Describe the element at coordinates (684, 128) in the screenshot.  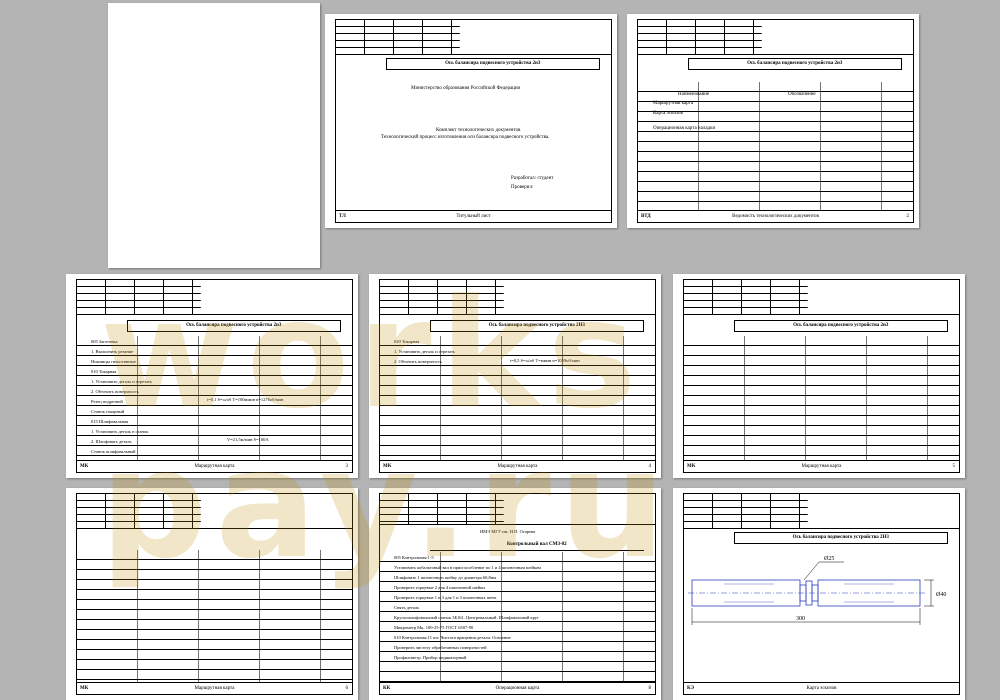
I see `doc-item: Операционная карта наладки` at that location.